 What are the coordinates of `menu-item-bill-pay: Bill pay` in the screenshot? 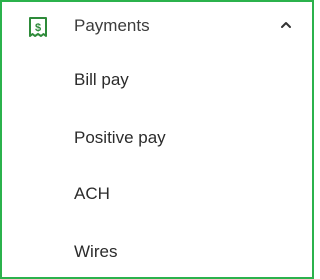 It's located at (159, 80).